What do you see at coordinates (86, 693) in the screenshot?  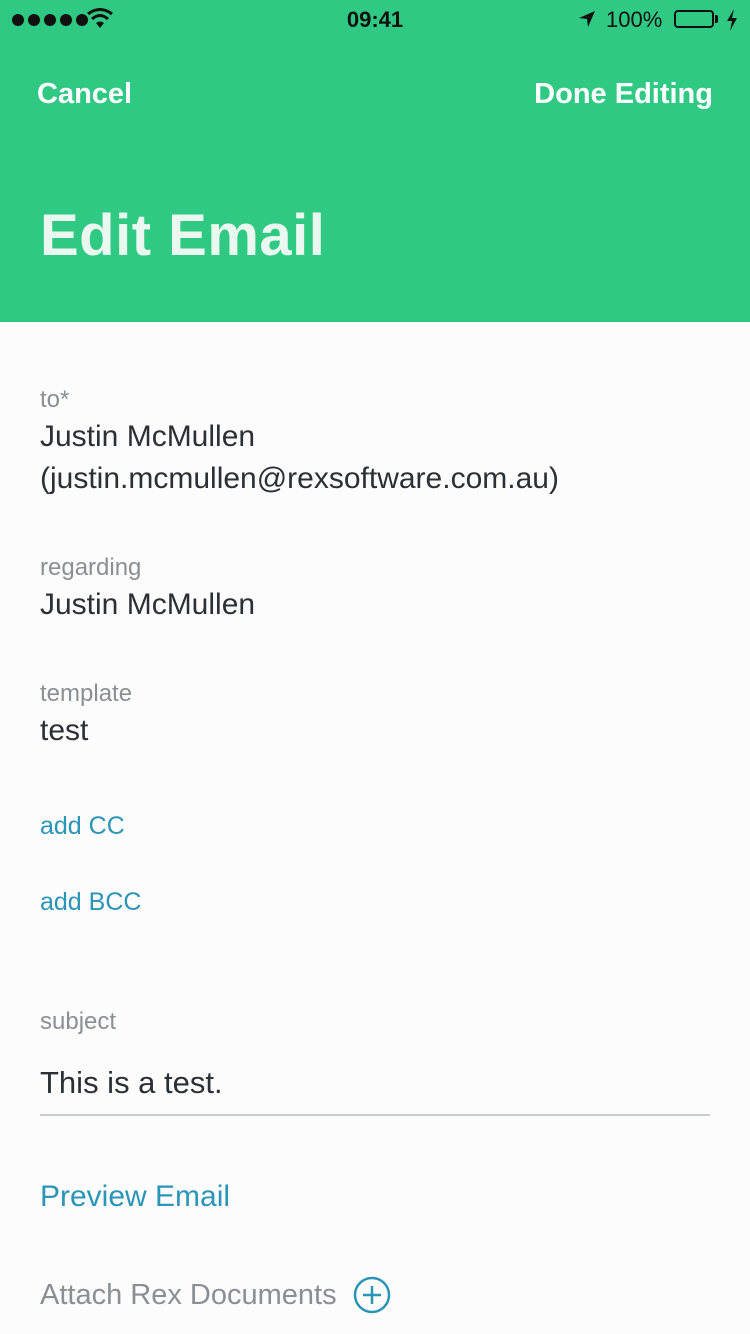 I see `template-label: template` at bounding box center [86, 693].